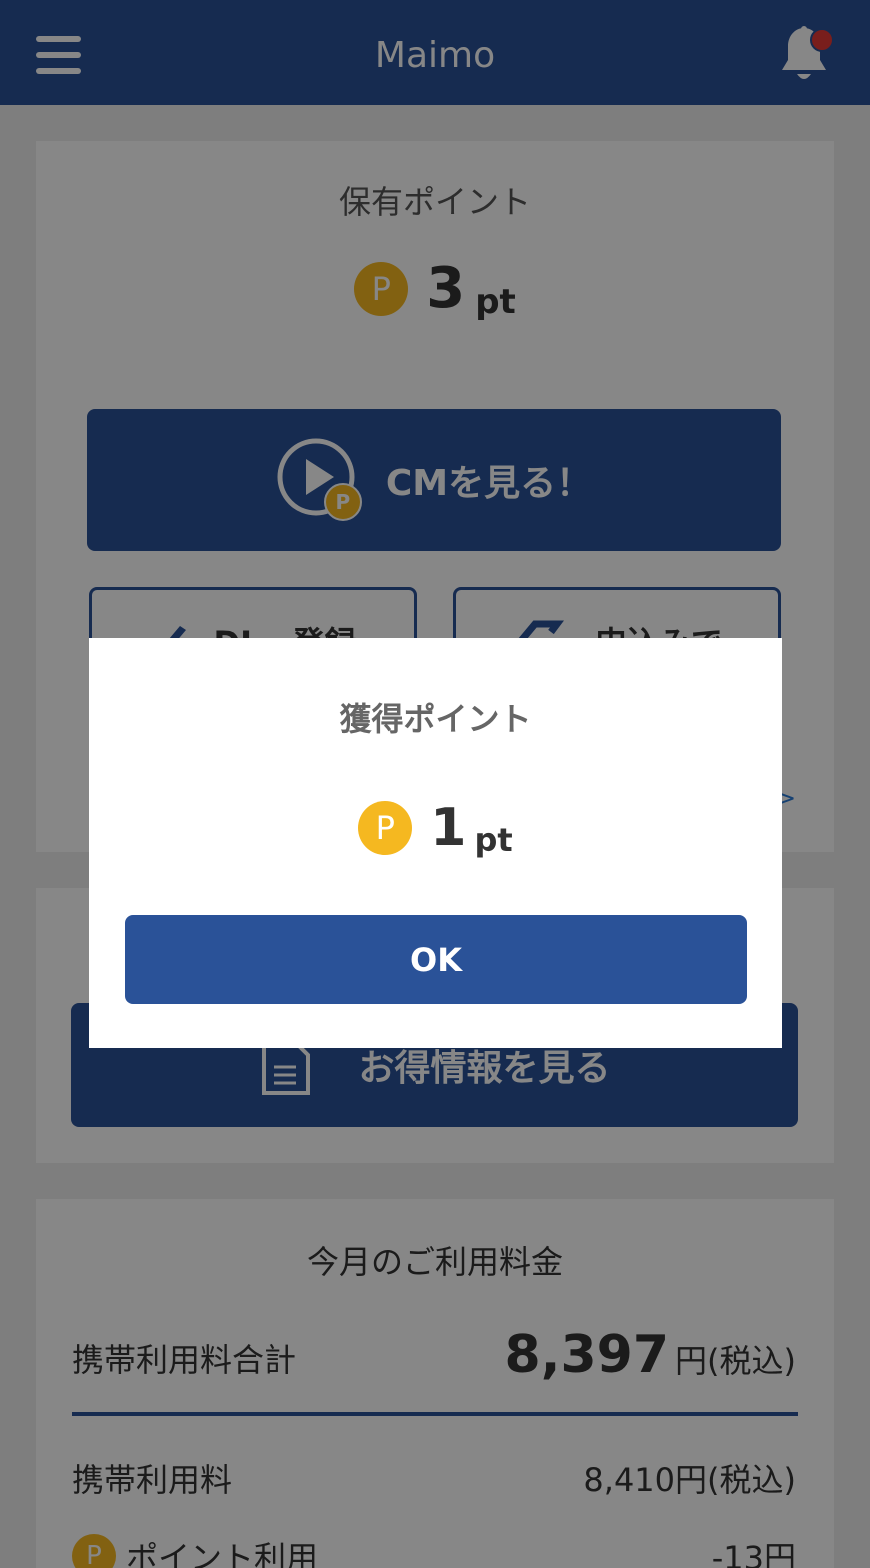 Image resolution: width=870 pixels, height=1568 pixels. I want to click on earned-points-unit: pt, so click(493, 840).